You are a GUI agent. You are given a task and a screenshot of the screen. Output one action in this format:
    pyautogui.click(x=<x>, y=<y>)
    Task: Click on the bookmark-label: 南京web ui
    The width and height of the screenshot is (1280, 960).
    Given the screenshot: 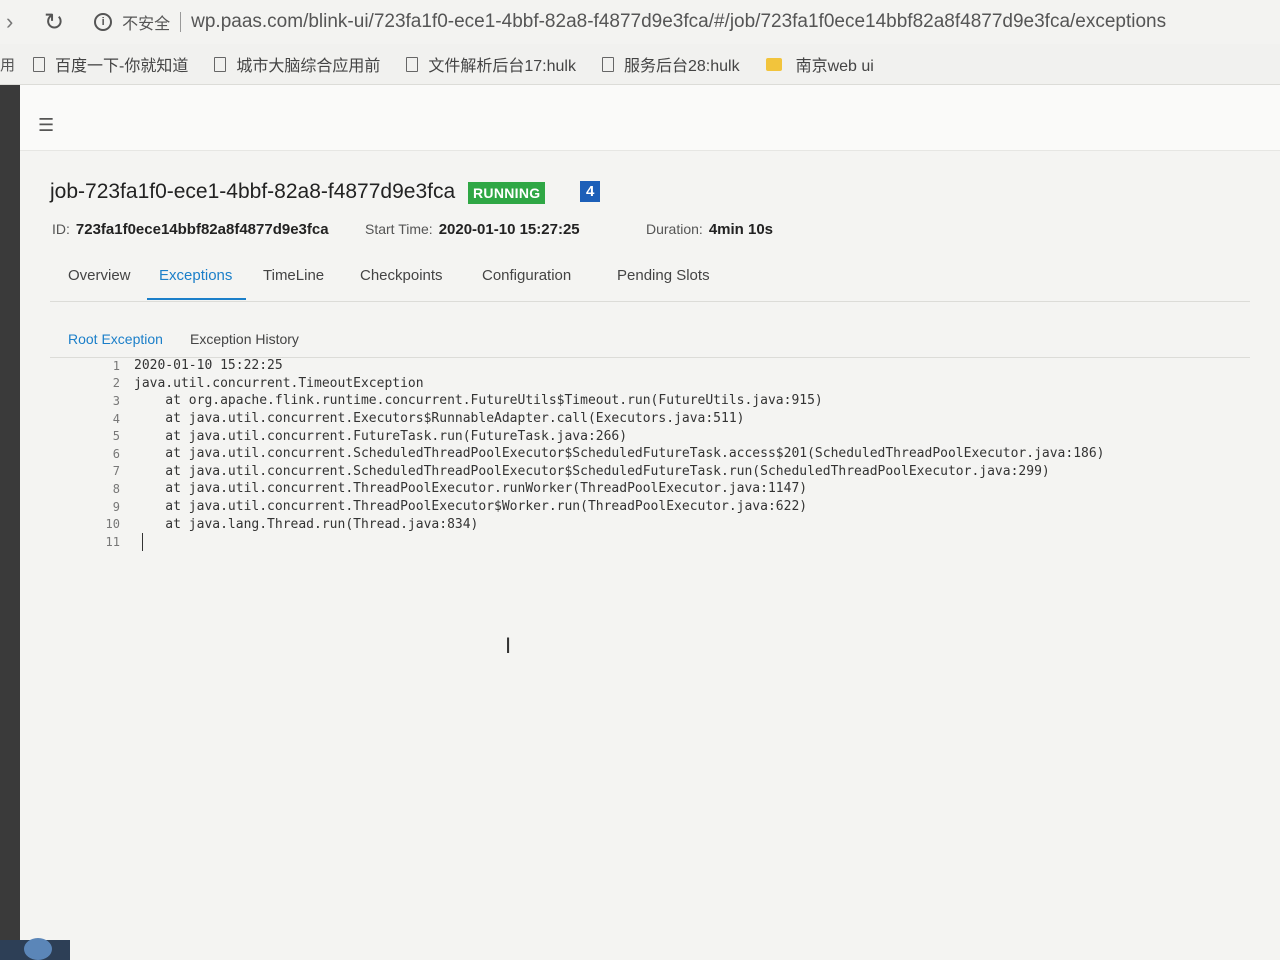 What is the action you would take?
    pyautogui.click(x=834, y=66)
    